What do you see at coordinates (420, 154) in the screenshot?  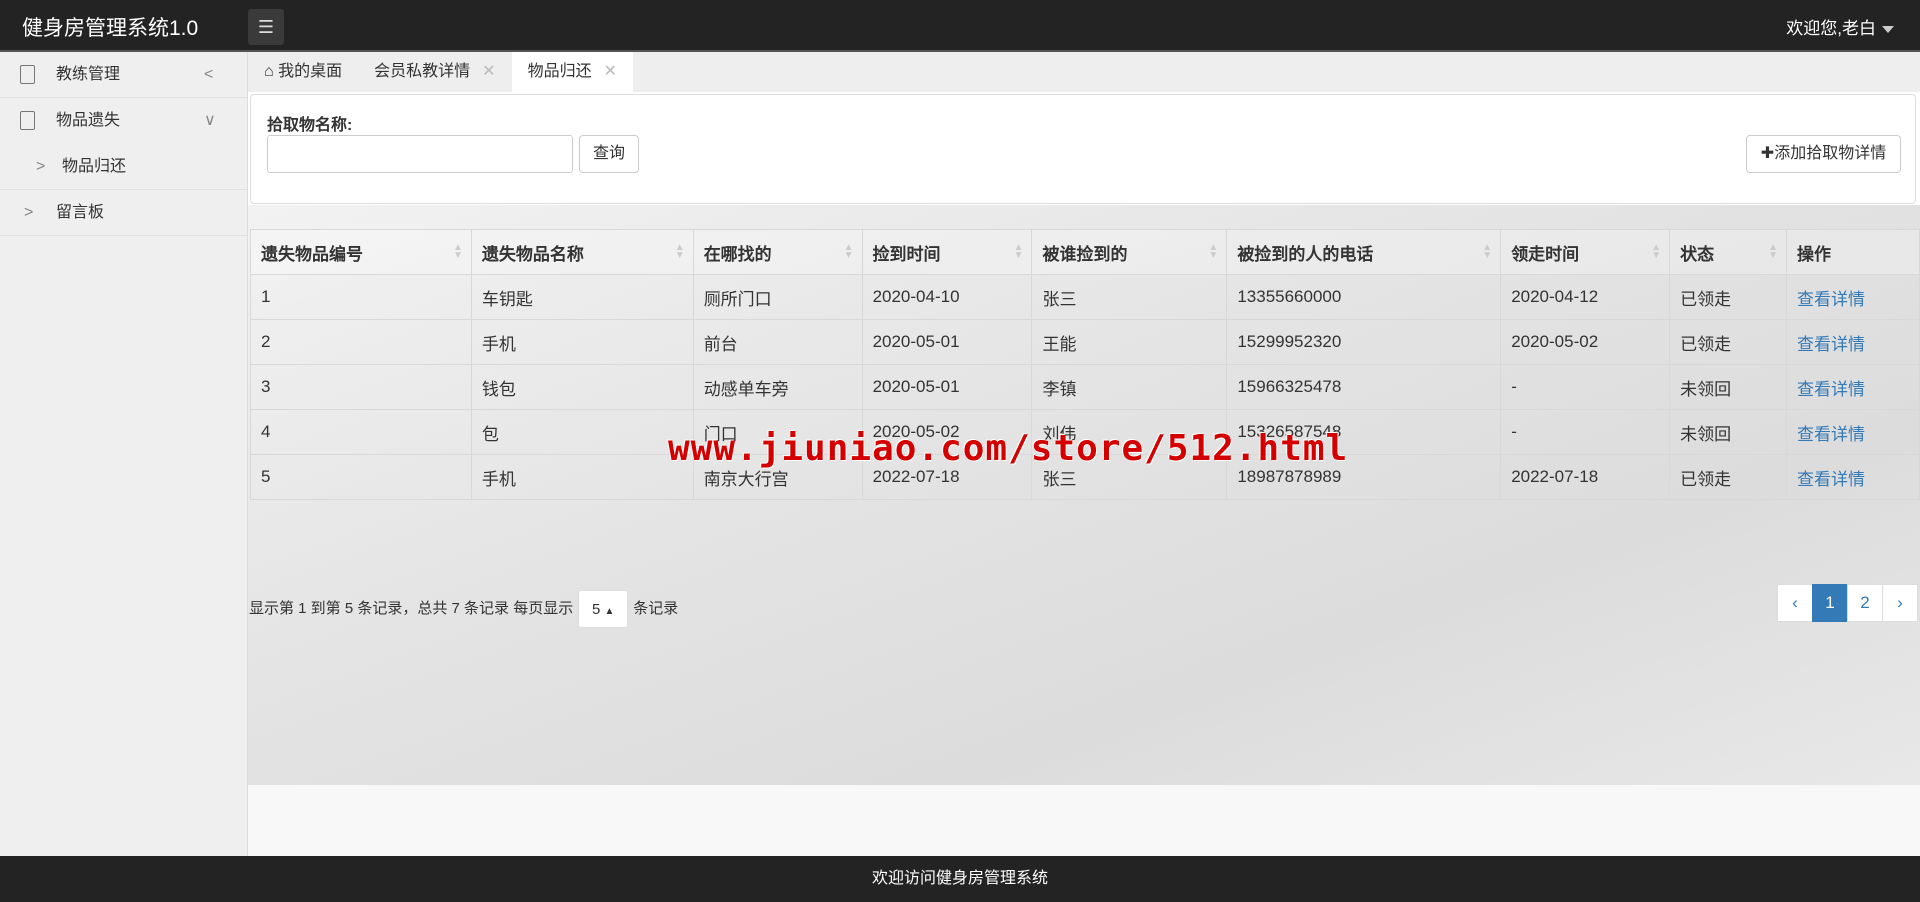 I see `search-input` at bounding box center [420, 154].